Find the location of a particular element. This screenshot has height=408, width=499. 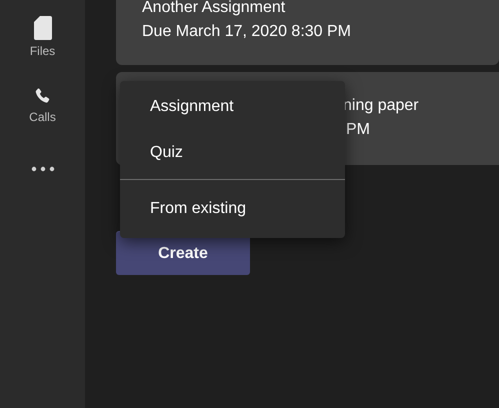

assignment-card: Another Assignment Due March 17, 2020 8:30 PM is located at coordinates (307, 32).